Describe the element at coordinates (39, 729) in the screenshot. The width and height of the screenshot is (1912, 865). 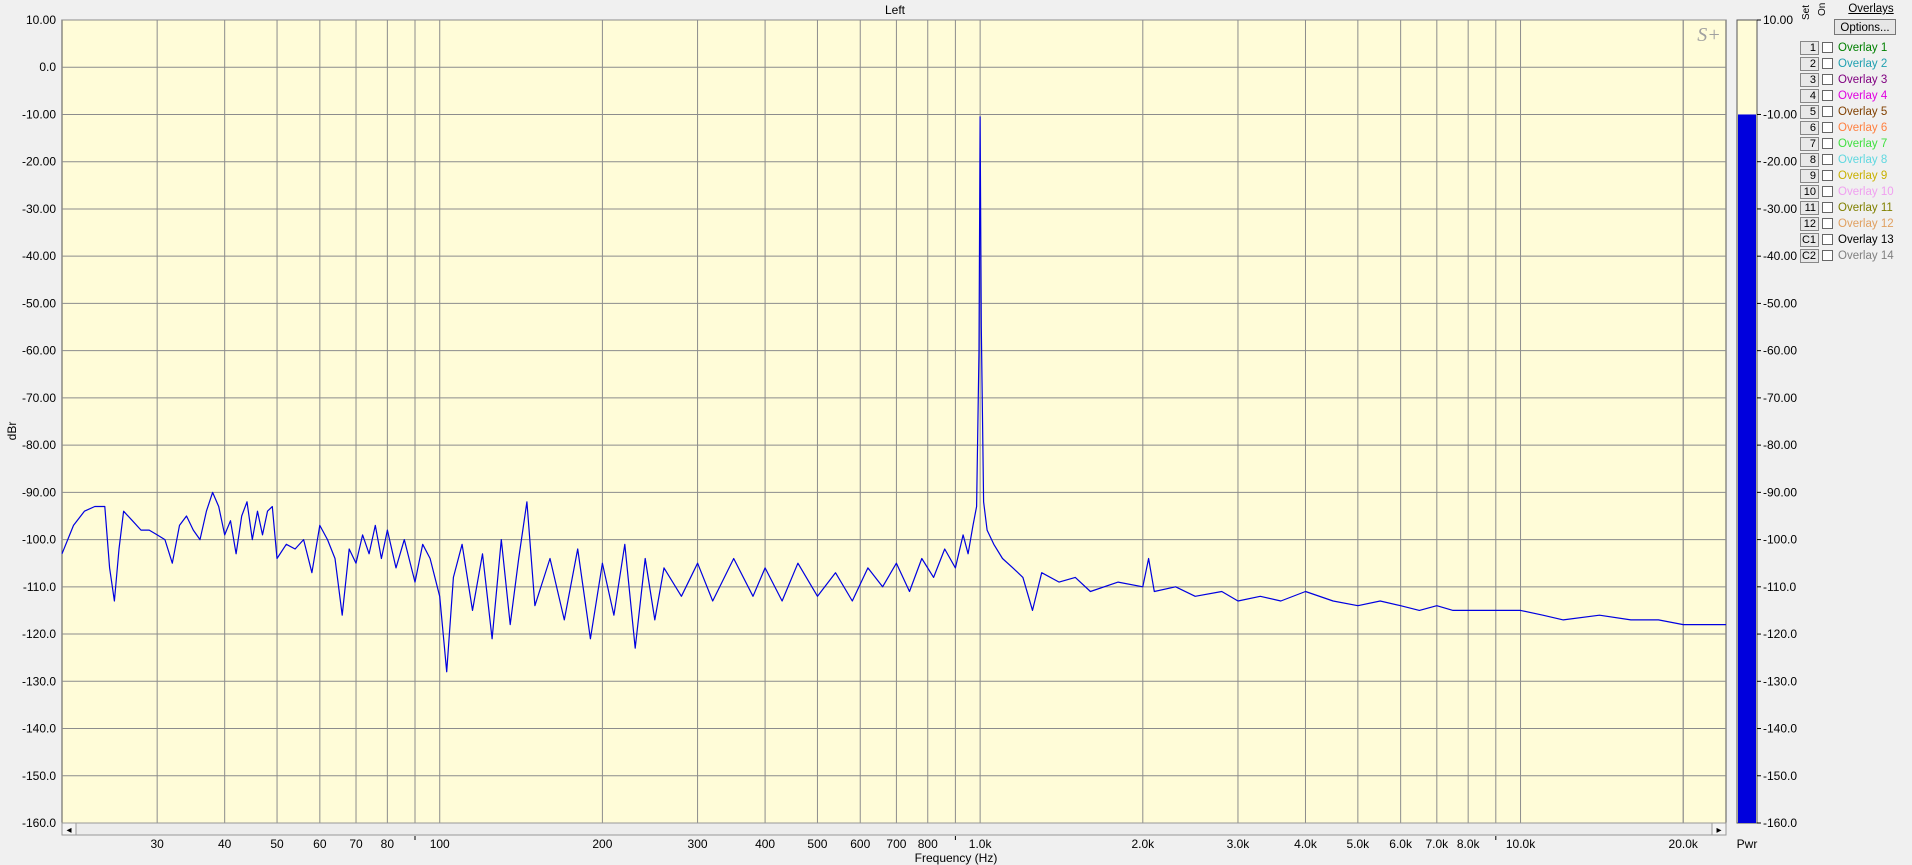
I see `y-tick-label: -140.0` at that location.